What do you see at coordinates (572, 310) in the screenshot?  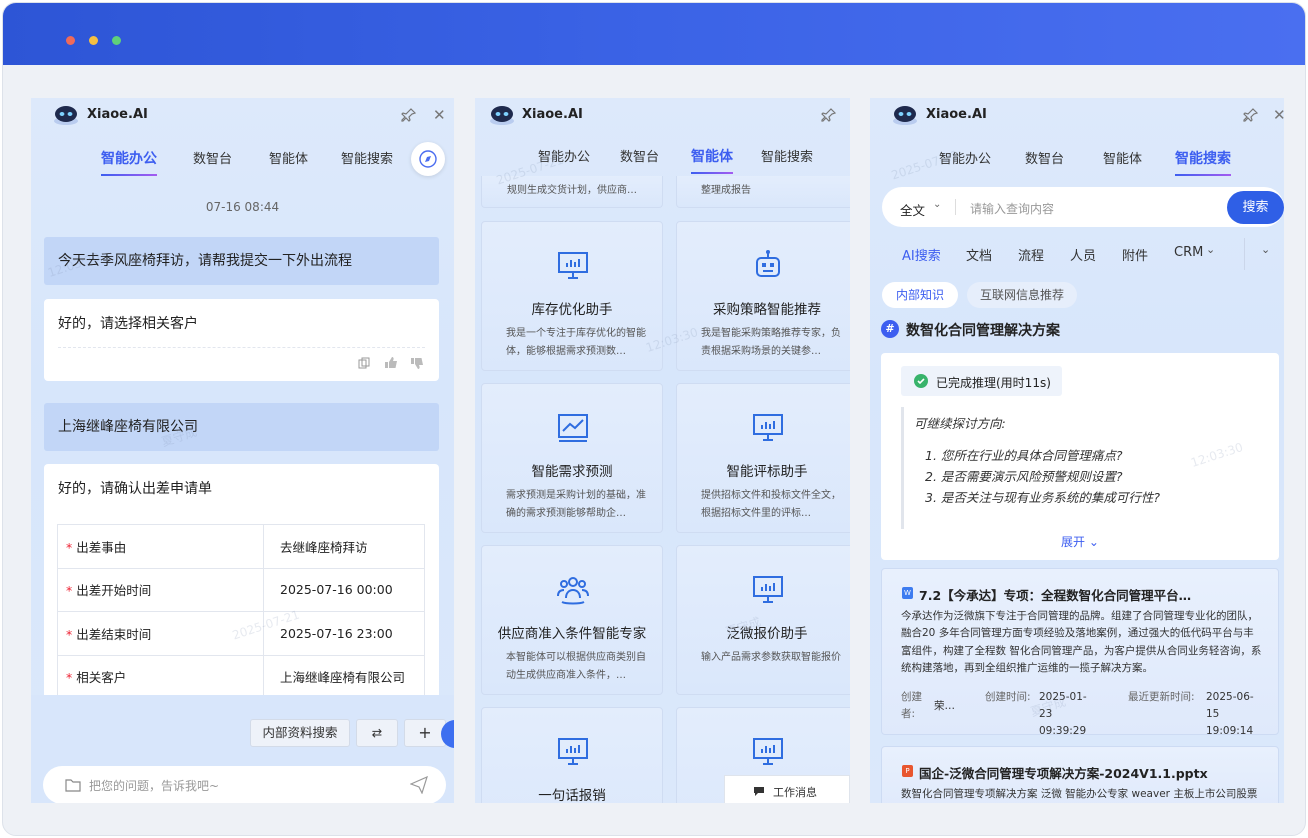 I see `agent-card-title: 库存优化助手` at bounding box center [572, 310].